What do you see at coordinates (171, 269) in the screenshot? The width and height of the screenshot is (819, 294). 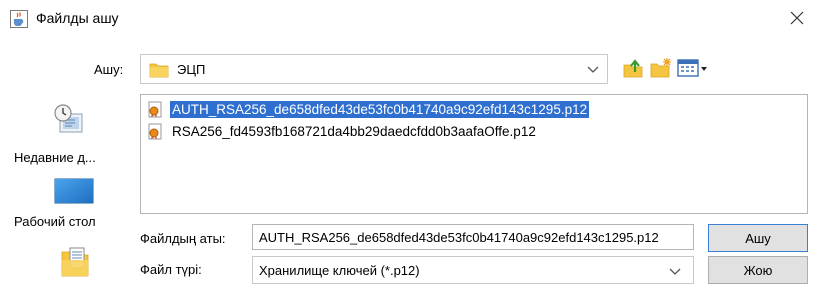 I see `file-type-label: Файл түрі:` at bounding box center [171, 269].